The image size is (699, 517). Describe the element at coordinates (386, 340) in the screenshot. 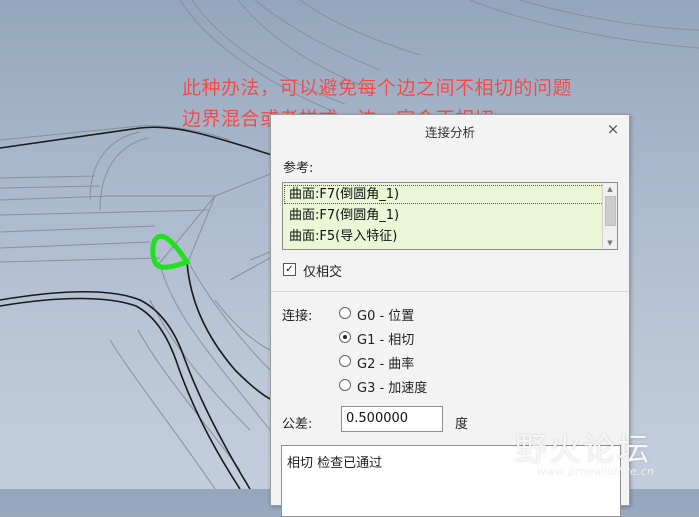

I see `radio-label: G1 - 相切` at that location.